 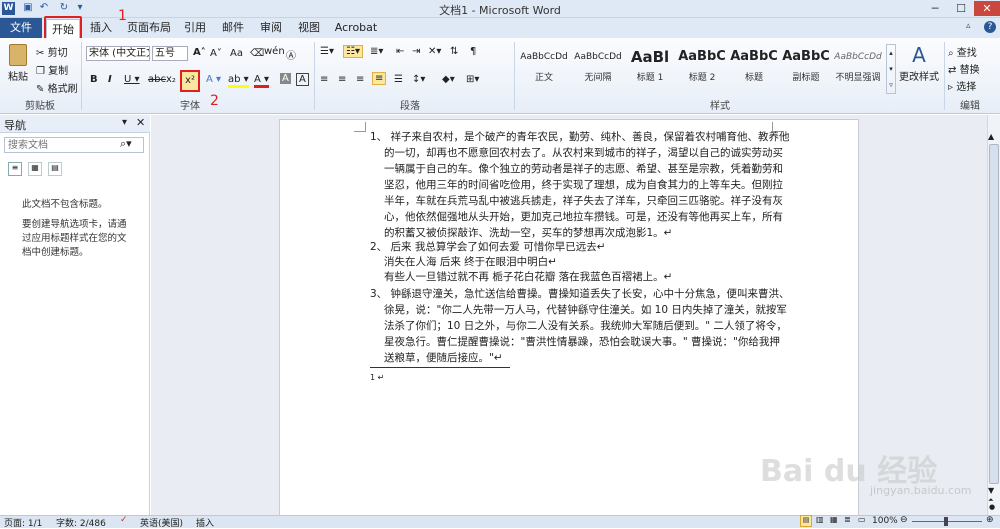 What do you see at coordinates (398, 79) in the screenshot?
I see `distributed-icon: ☰` at bounding box center [398, 79].